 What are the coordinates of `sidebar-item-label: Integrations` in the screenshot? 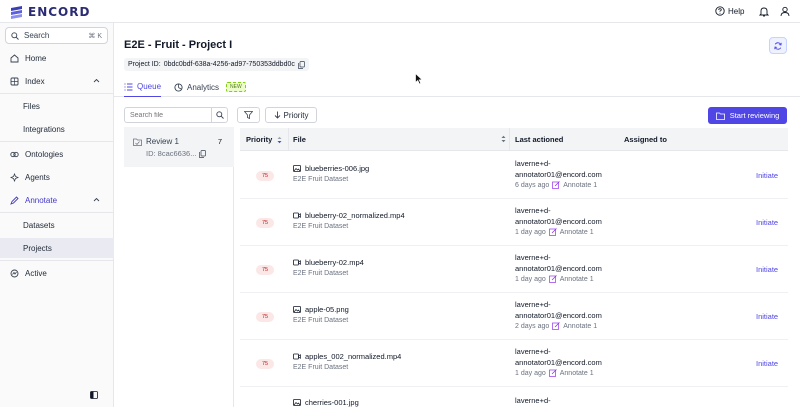 It's located at (44, 129).